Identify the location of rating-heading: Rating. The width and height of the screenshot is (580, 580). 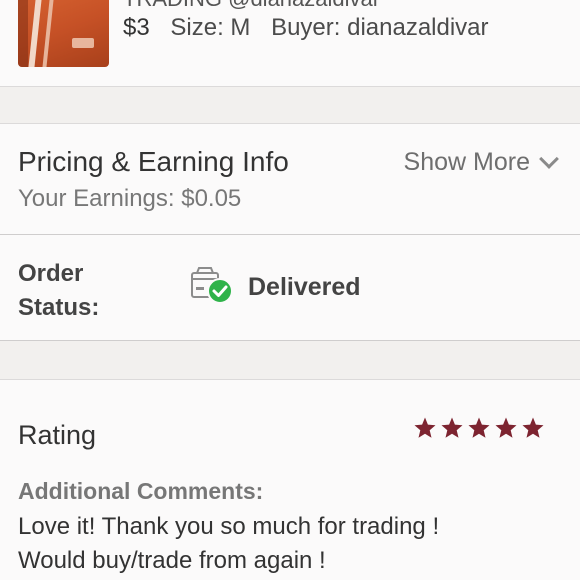
(57, 435).